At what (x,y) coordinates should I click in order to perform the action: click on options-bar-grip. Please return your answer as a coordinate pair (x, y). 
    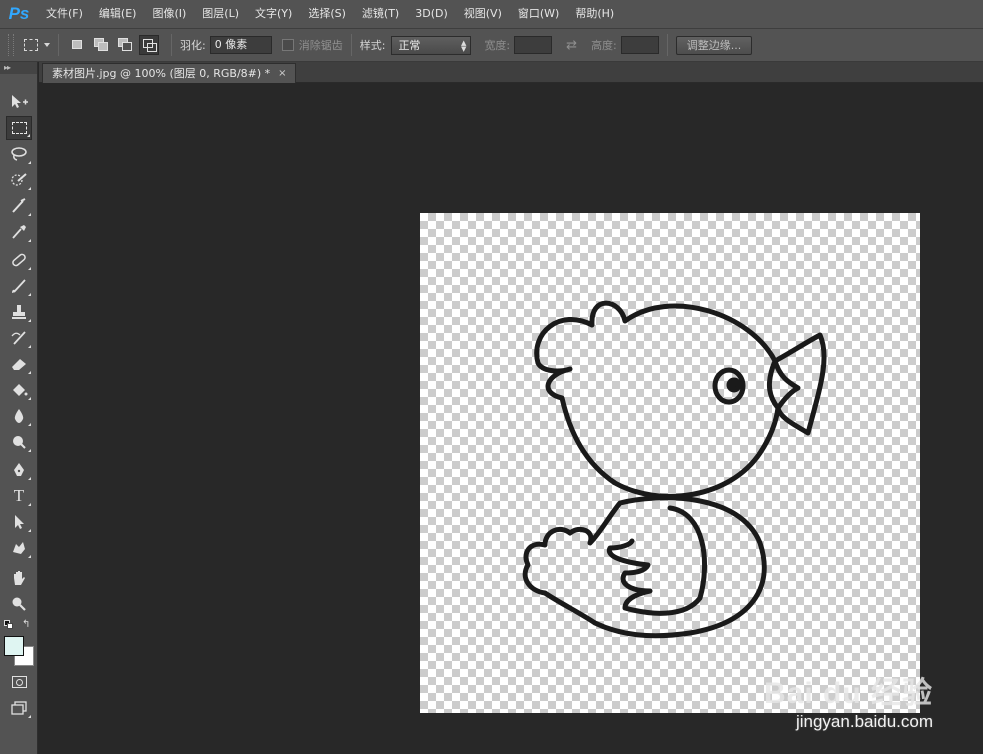
    Looking at the image, I should click on (11, 45).